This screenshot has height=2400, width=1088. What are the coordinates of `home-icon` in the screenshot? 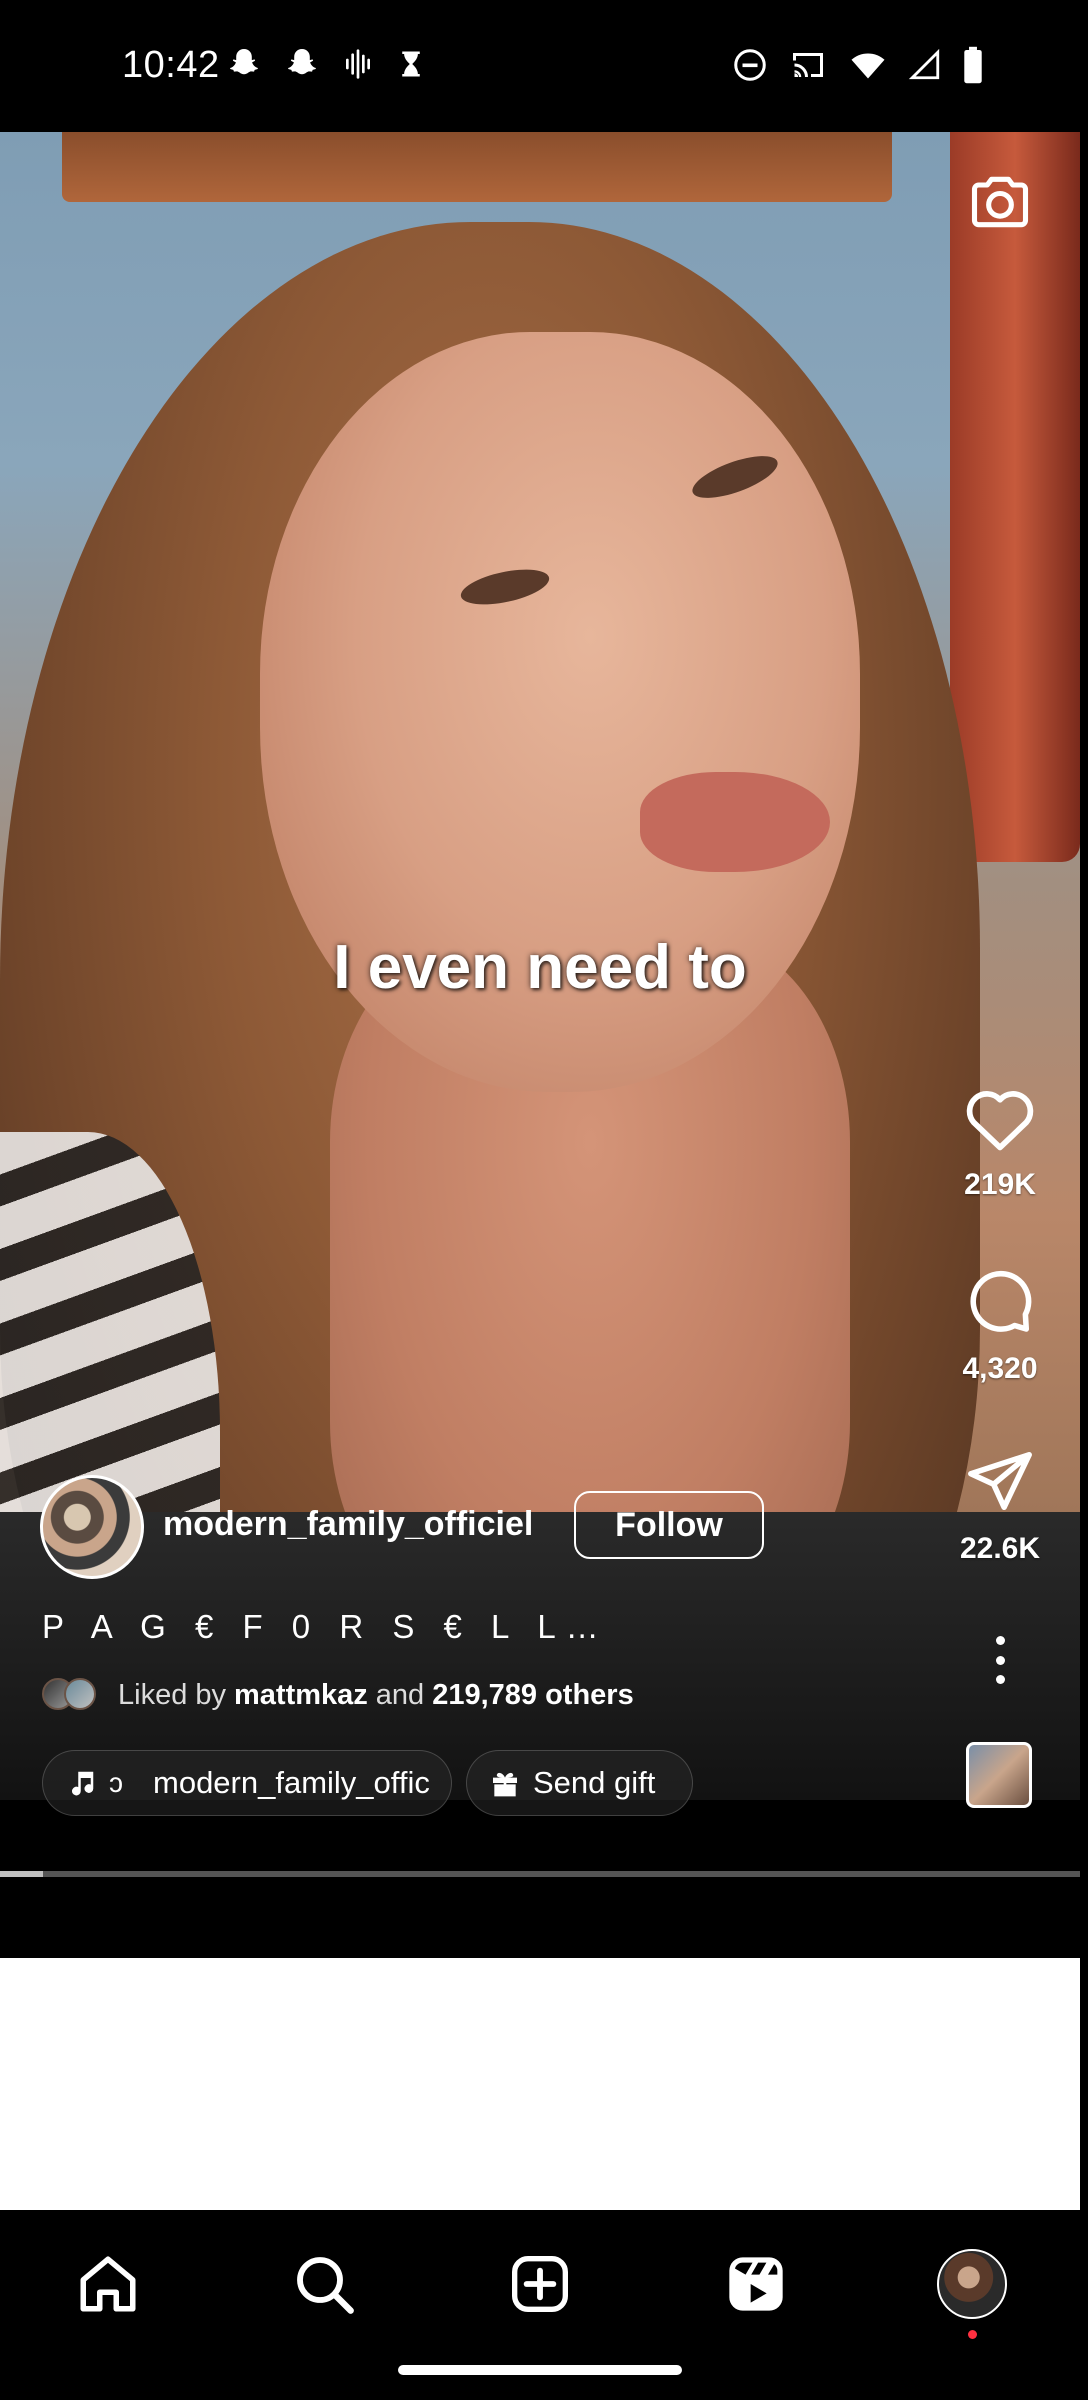 It's located at (108, 2284).